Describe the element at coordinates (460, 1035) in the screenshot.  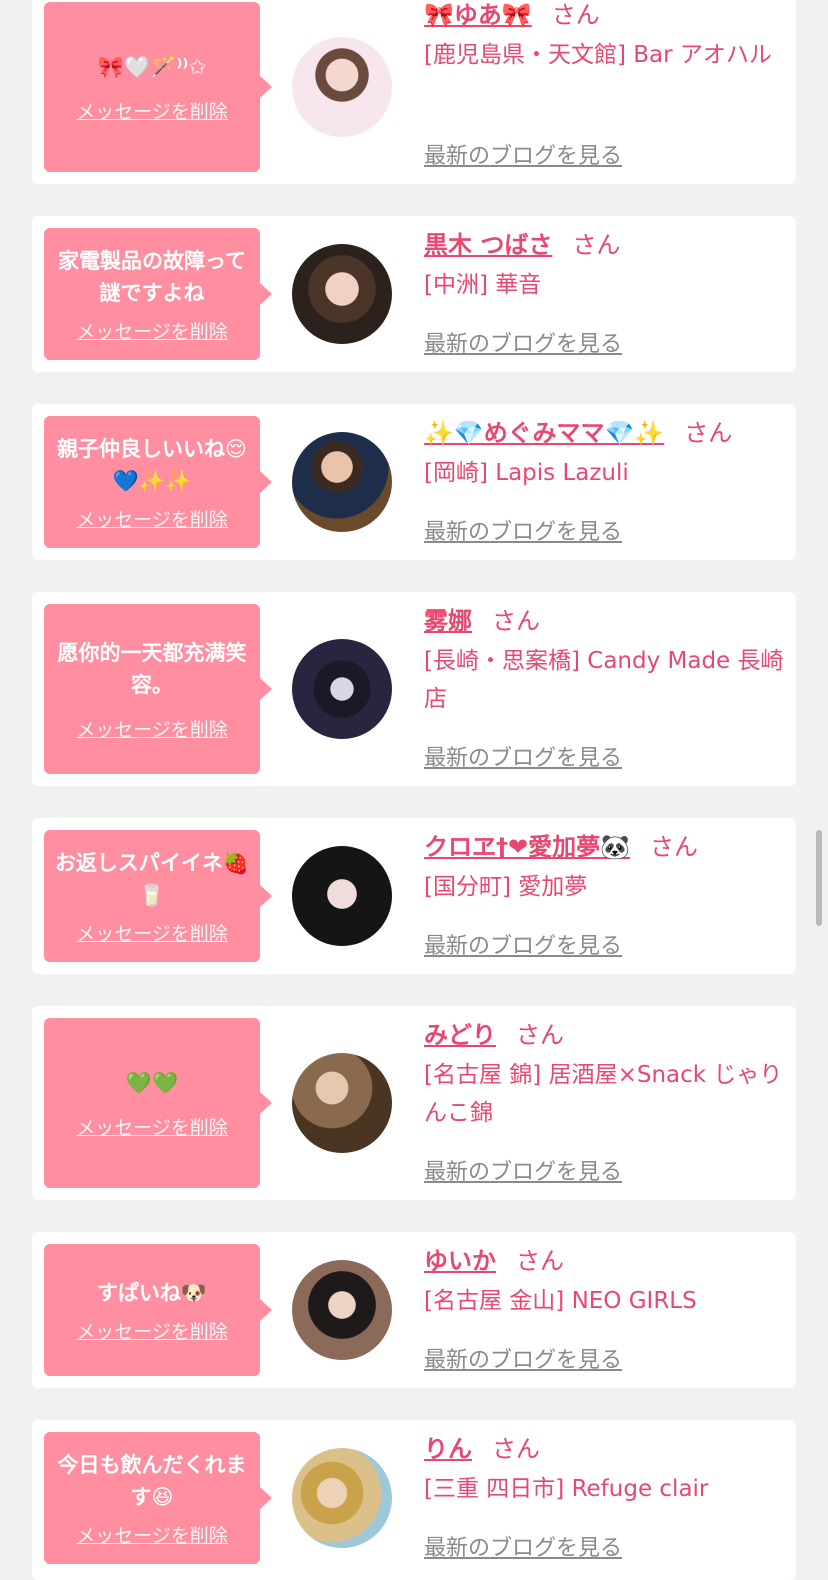
I see `user-name-link: みどり` at that location.